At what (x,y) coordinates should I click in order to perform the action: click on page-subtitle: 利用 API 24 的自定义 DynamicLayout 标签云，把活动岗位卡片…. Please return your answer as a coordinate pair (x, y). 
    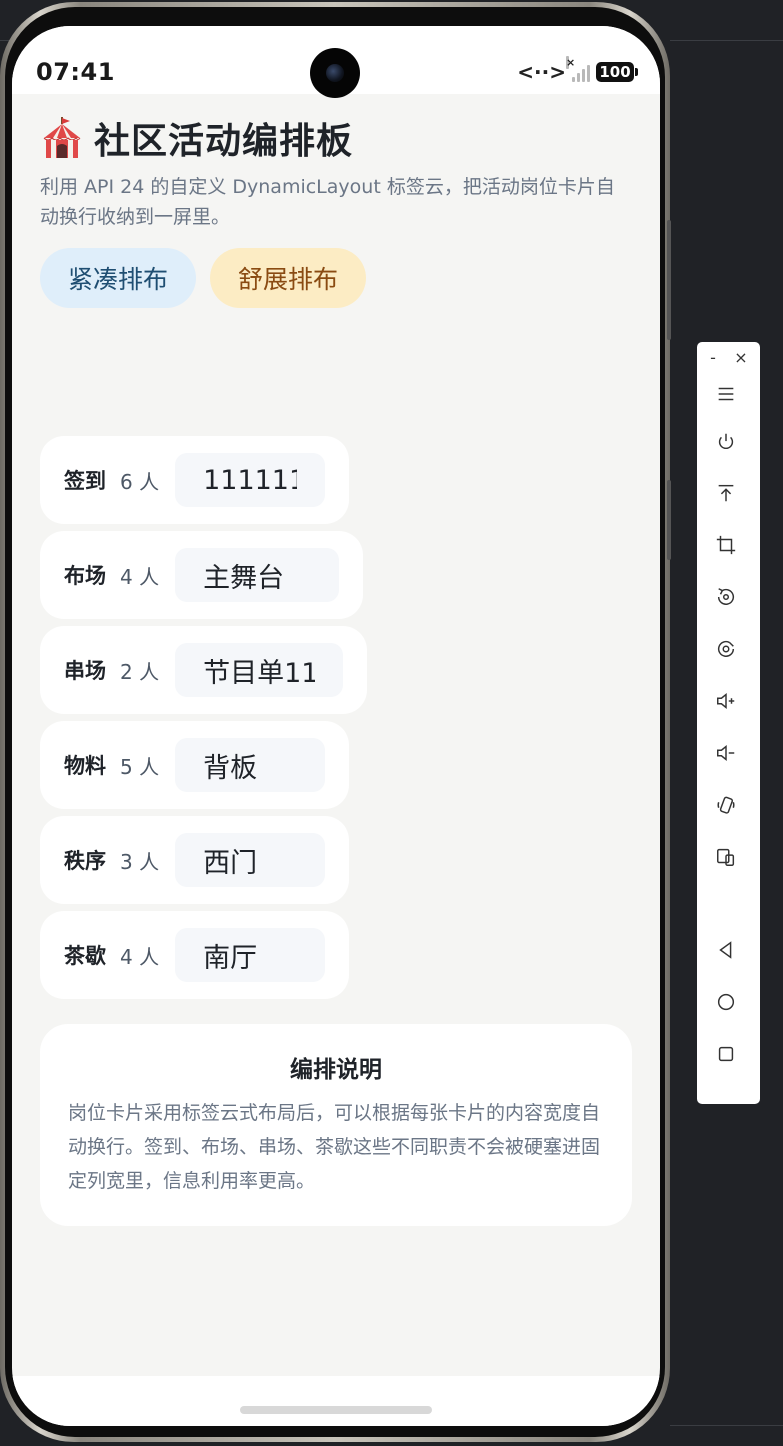
    Looking at the image, I should click on (327, 202).